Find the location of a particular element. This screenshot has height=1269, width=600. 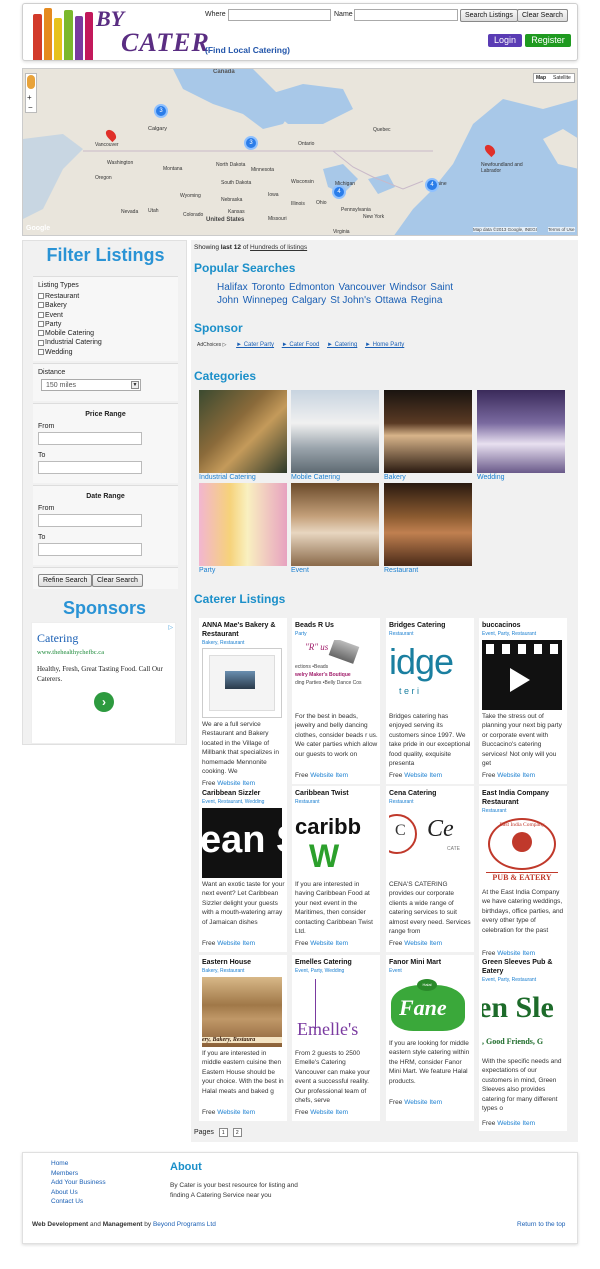

category-label: Mobile Catering is located at coordinates (315, 477).